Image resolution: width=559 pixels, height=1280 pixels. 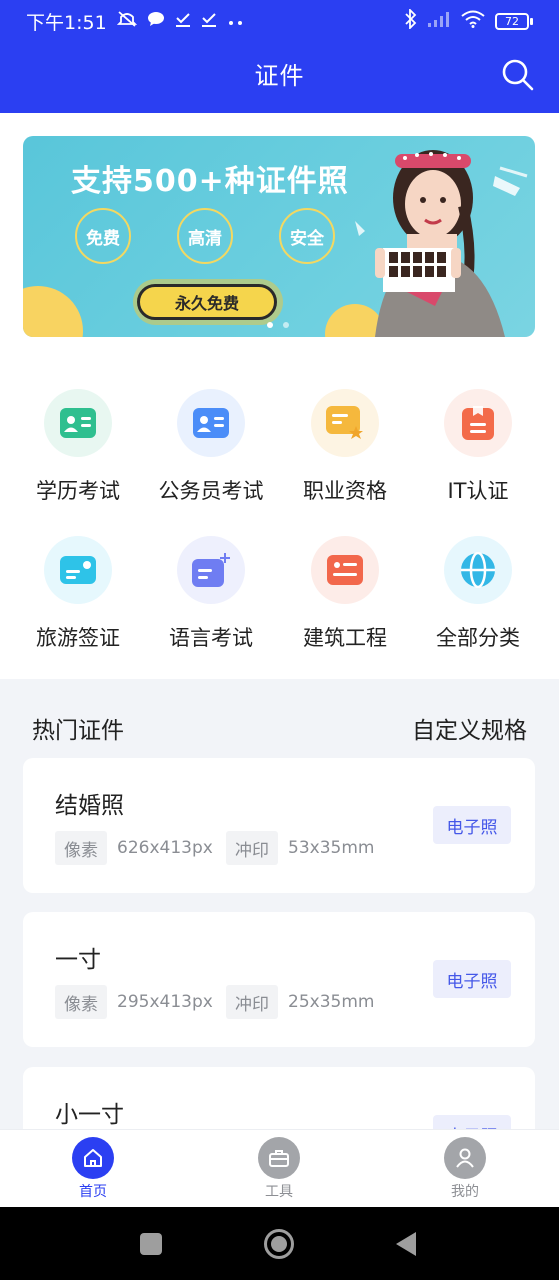 What do you see at coordinates (78, 731) in the screenshot?
I see `section-title: 热门证件` at bounding box center [78, 731].